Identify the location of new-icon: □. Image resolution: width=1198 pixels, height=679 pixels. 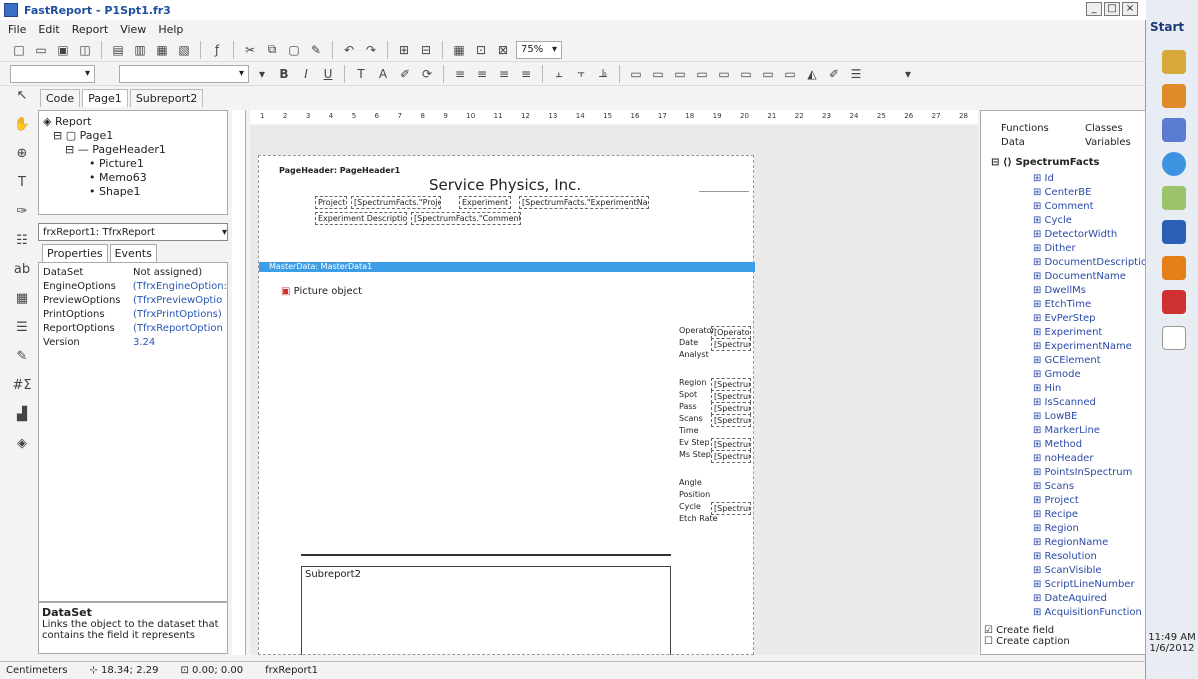
(19, 50).